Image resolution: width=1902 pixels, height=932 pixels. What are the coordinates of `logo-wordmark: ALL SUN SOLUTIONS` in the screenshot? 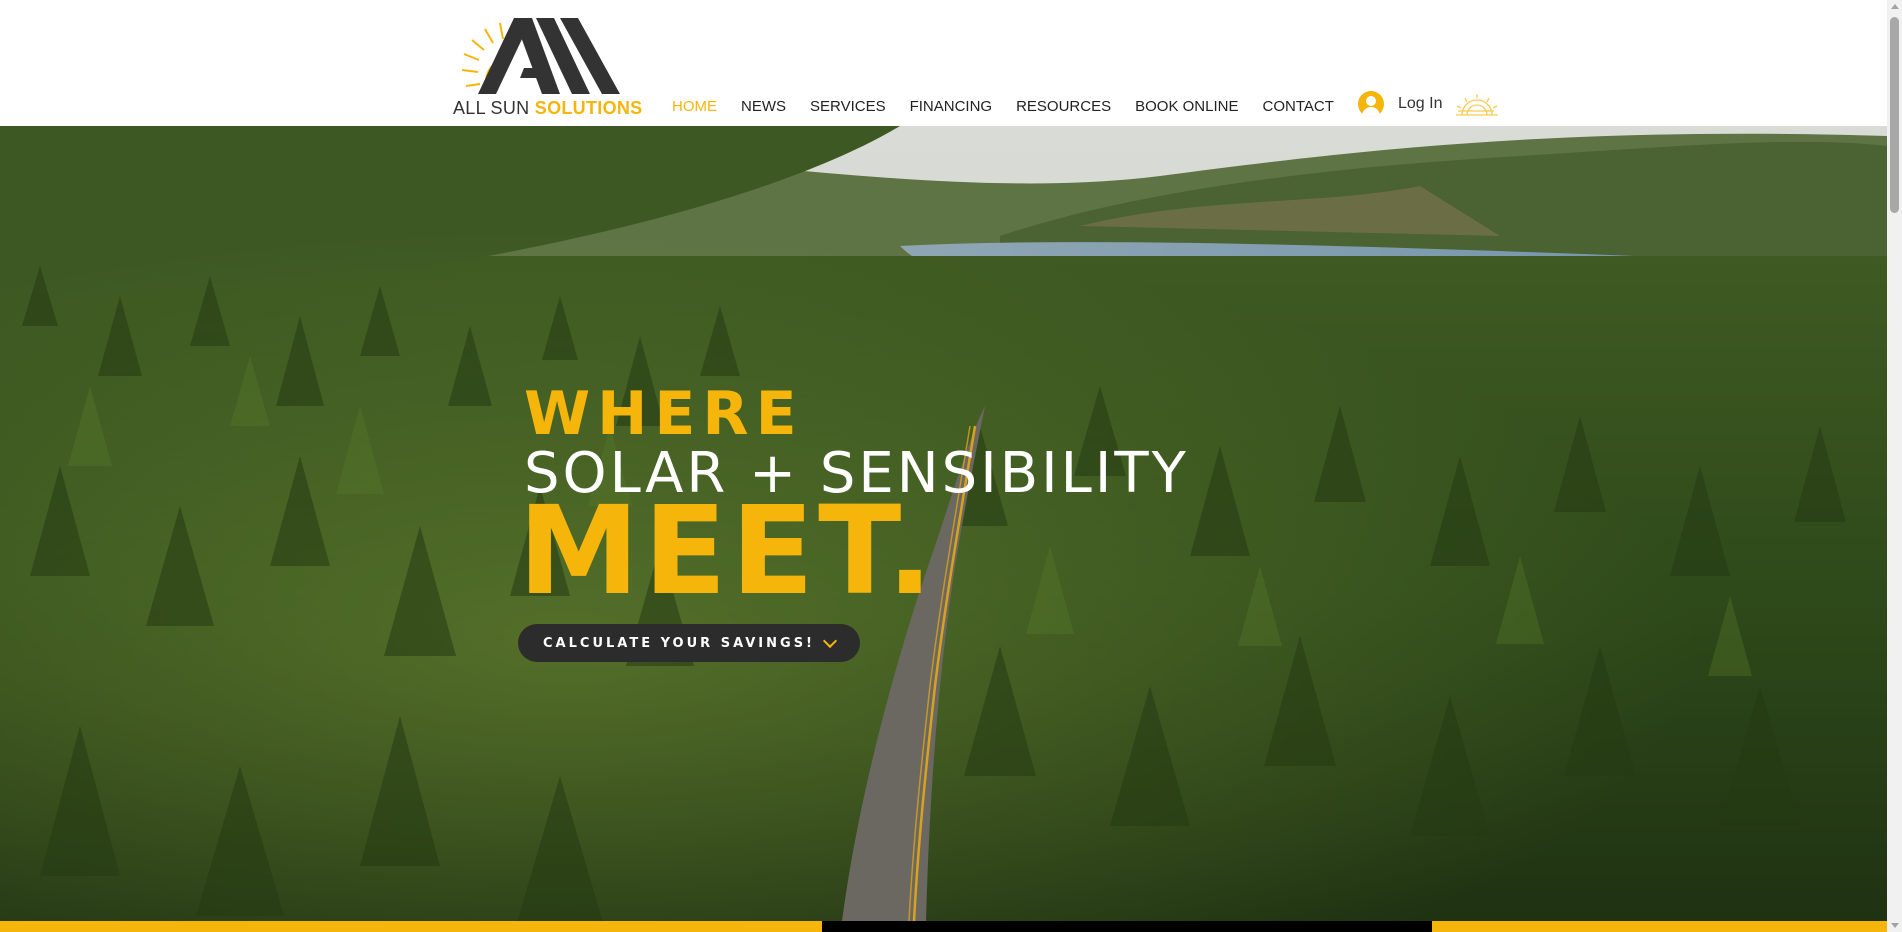 It's located at (547, 108).